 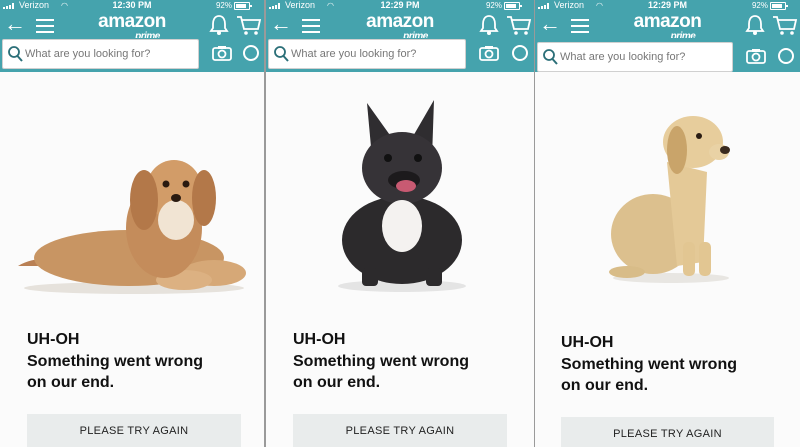 What do you see at coordinates (132, 5) in the screenshot?
I see `status-bar: Verizon ◠ 12:30 PM 92%` at bounding box center [132, 5].